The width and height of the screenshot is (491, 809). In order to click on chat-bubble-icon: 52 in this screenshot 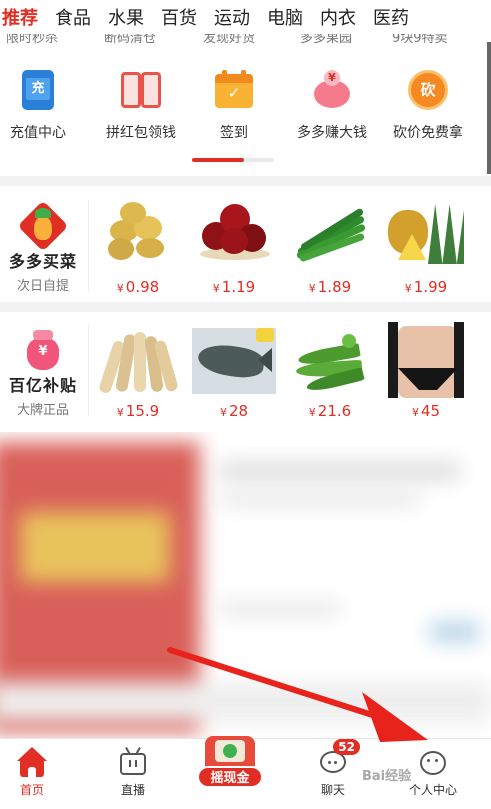, I will do `click(339, 758)`.